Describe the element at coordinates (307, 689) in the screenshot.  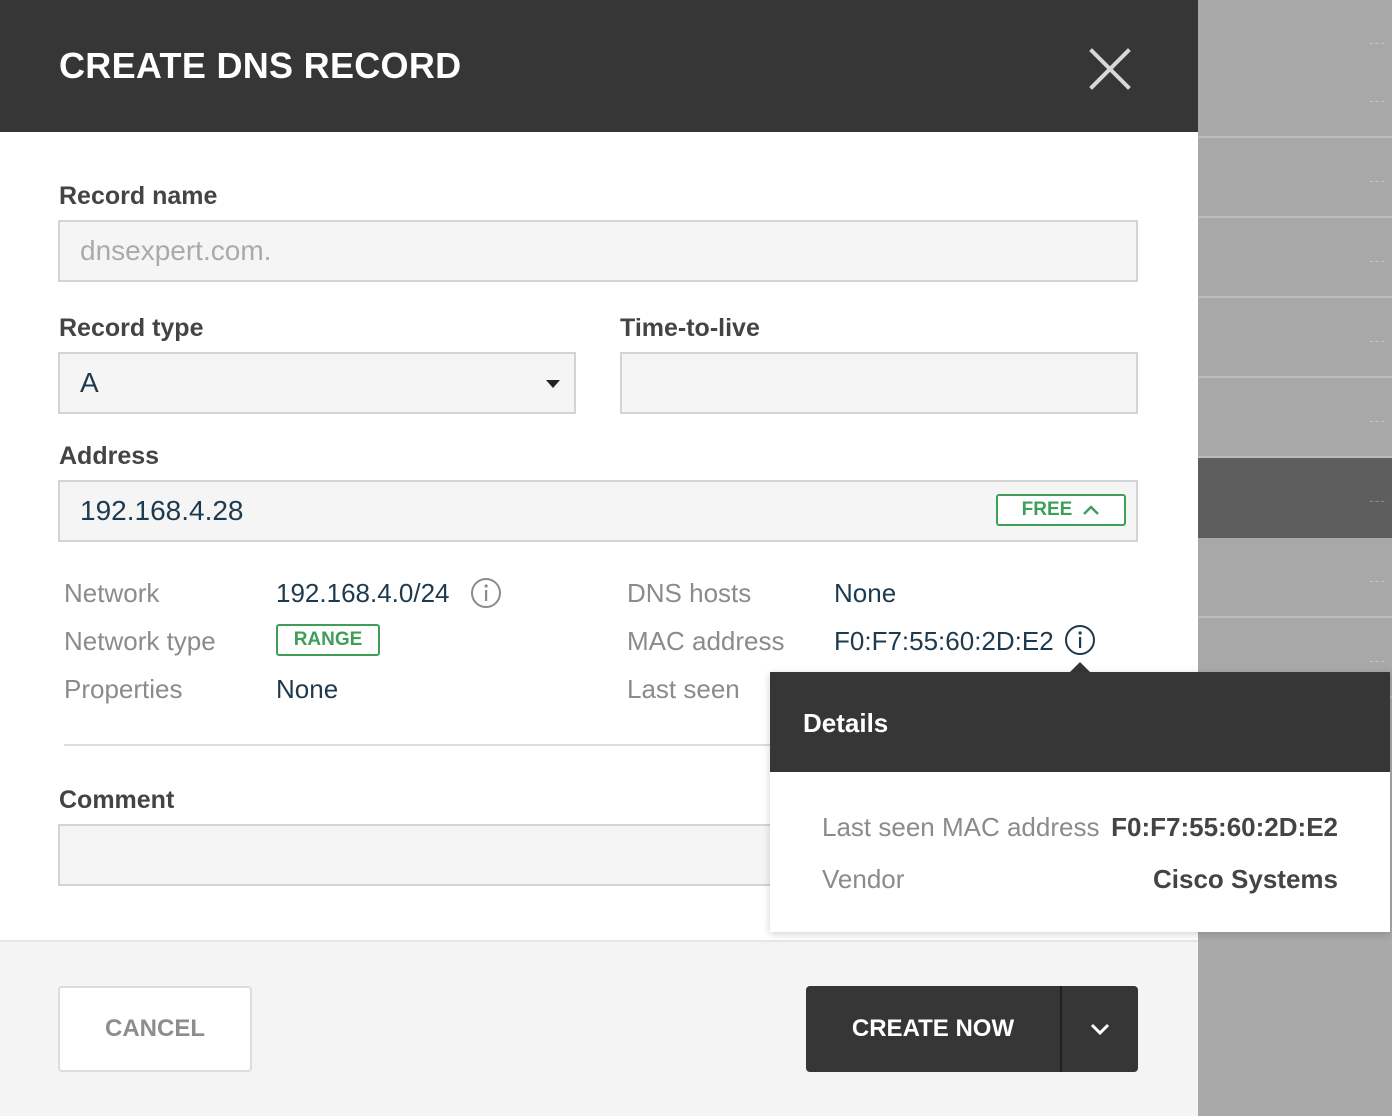
I see `properties-value: None` at that location.